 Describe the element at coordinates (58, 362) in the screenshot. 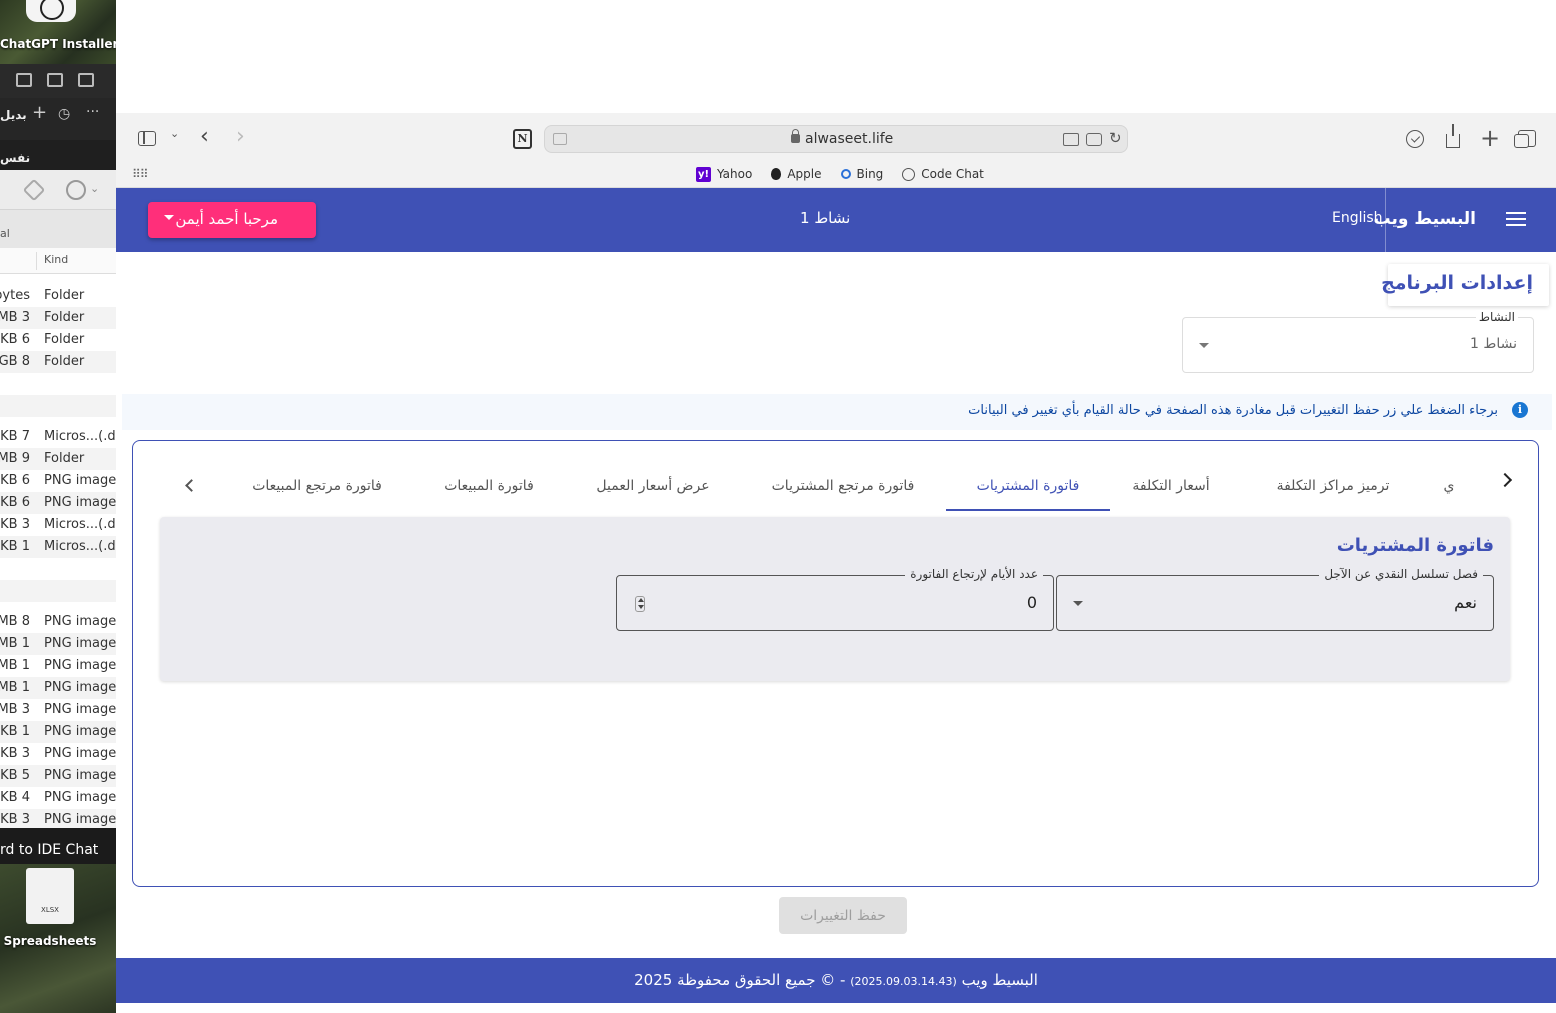

I see `finder-row: 8 GB Folder` at that location.